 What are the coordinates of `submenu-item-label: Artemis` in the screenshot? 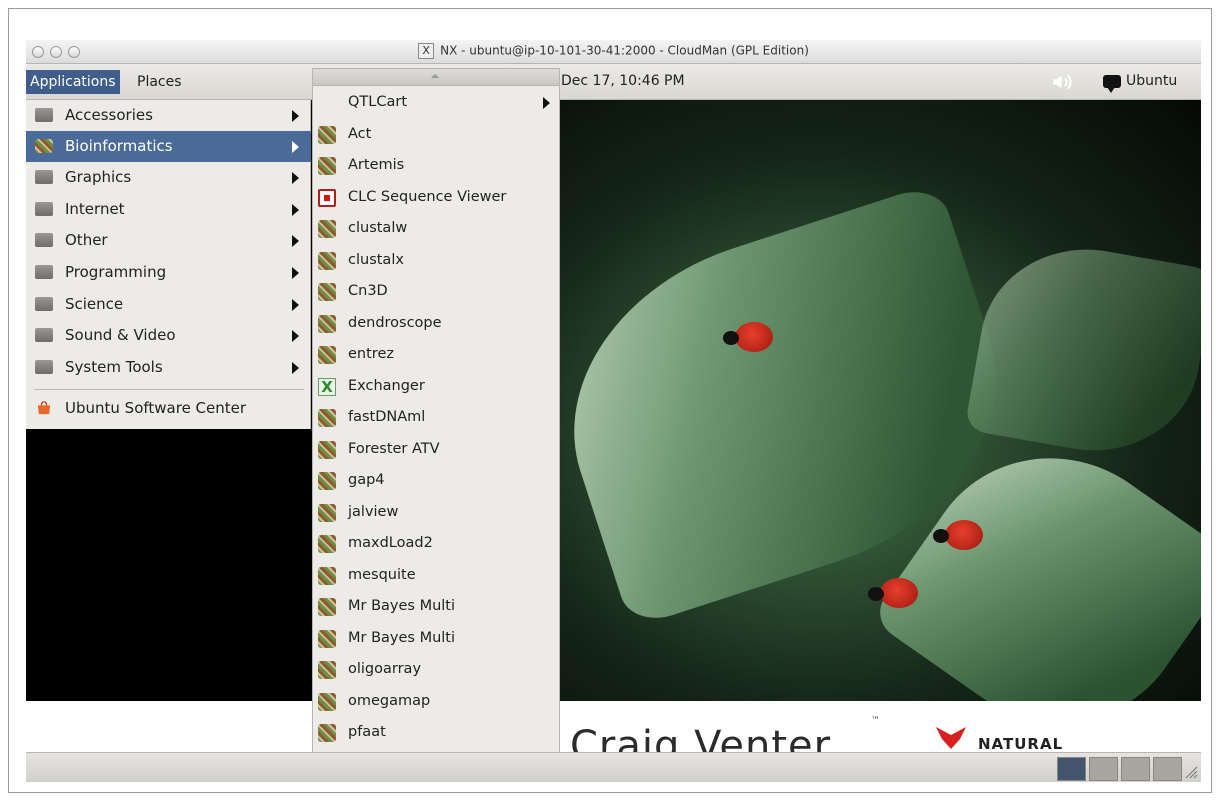 It's located at (376, 165).